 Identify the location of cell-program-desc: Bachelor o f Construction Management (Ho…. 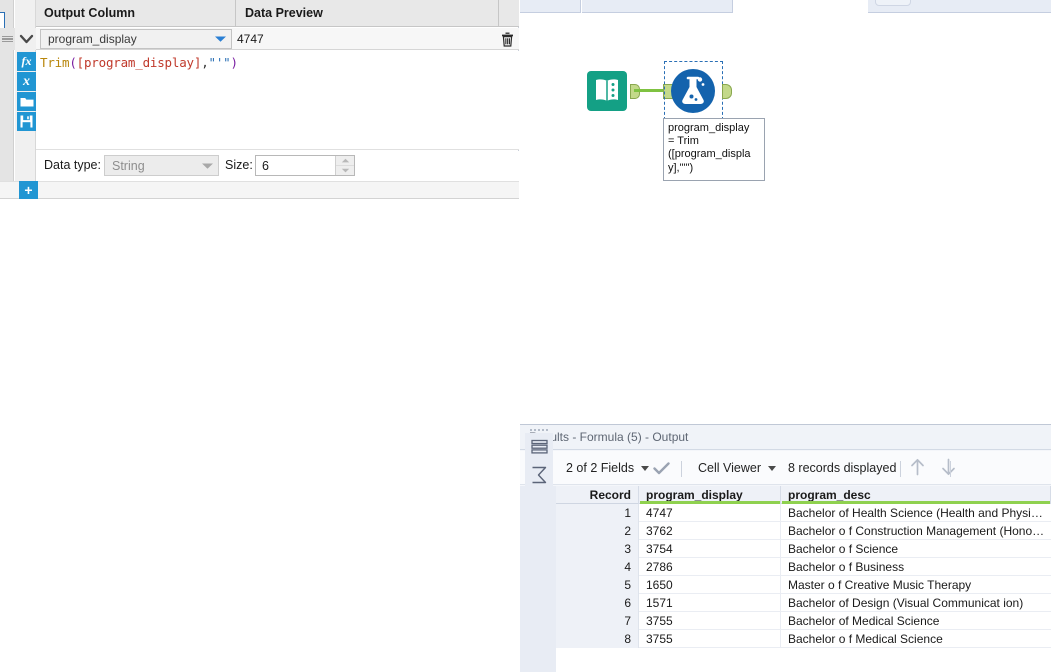
(916, 531).